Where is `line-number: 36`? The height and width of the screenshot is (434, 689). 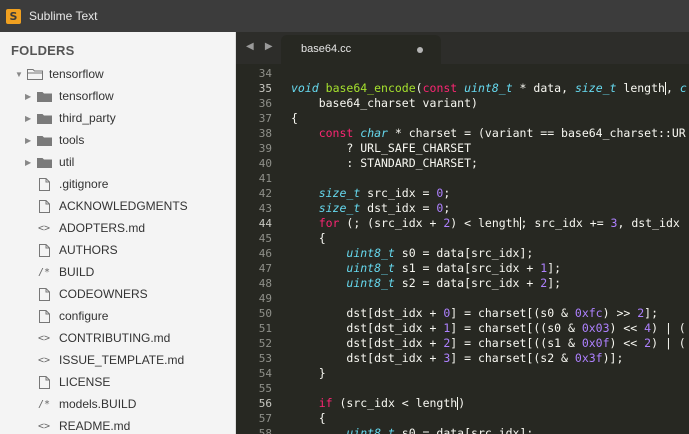
line-number: 36 is located at coordinates (265, 103).